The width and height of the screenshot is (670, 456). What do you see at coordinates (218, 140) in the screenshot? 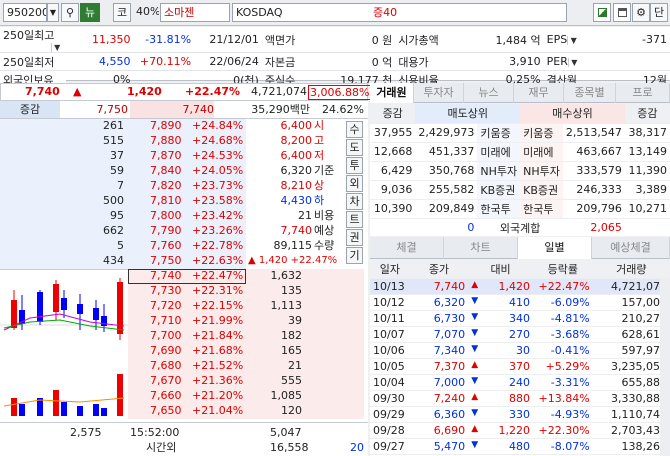
I see `ask-rate: +24.68%` at bounding box center [218, 140].